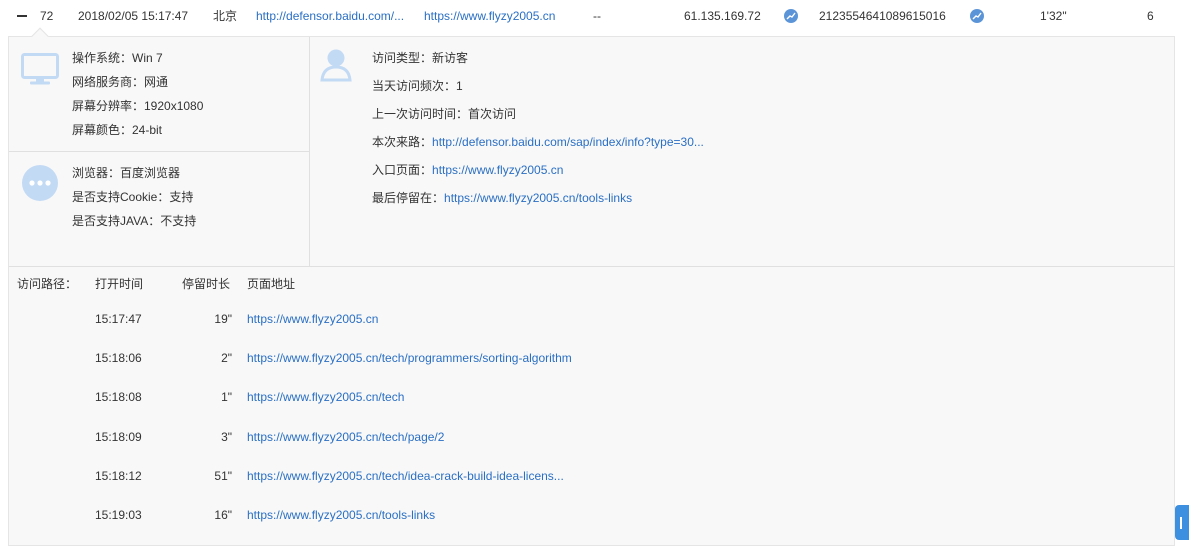 This screenshot has height=546, width=1189. I want to click on more-icon, so click(40, 183).